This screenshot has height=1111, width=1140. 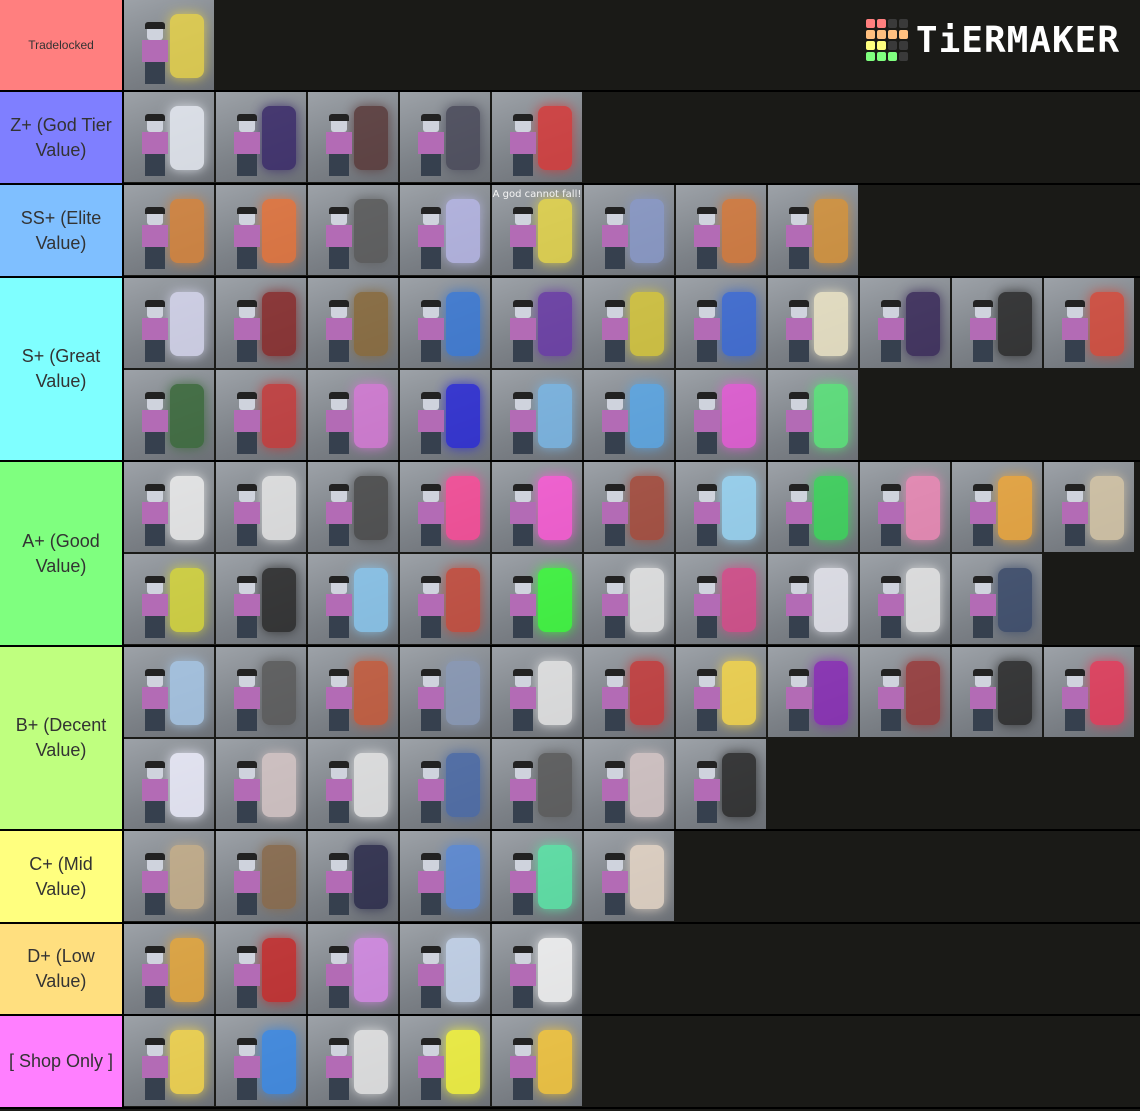 I want to click on tier-label: B+ (Decent Value), so click(x=62, y=738).